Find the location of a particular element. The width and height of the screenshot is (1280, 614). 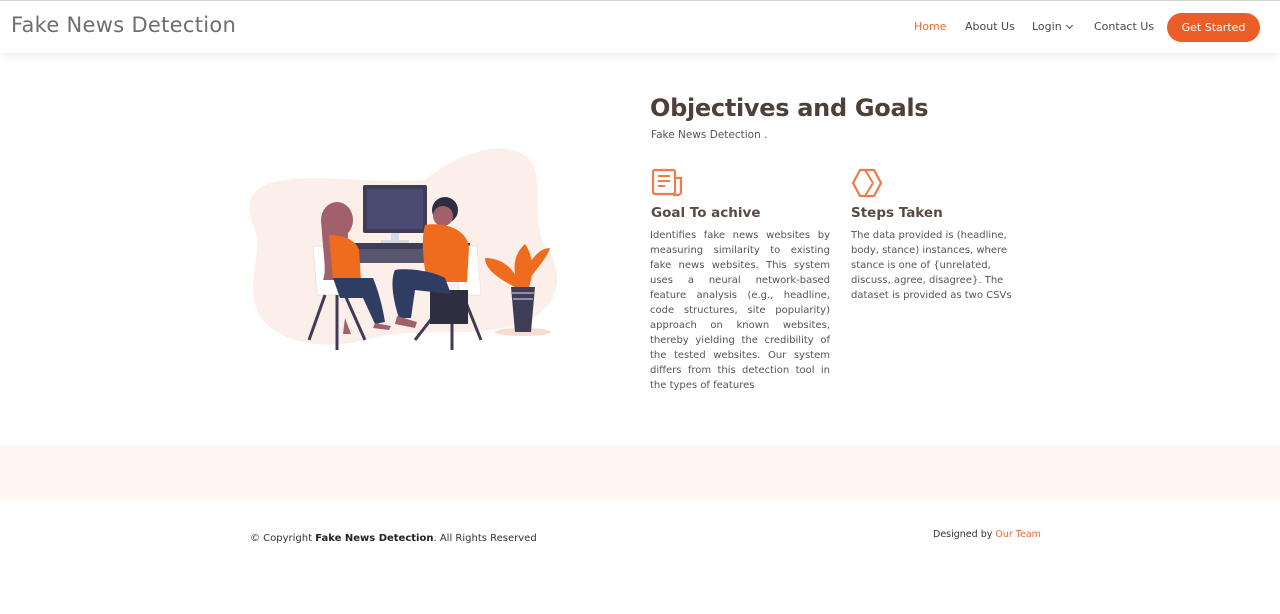

footer-top-band is located at coordinates (640, 473).